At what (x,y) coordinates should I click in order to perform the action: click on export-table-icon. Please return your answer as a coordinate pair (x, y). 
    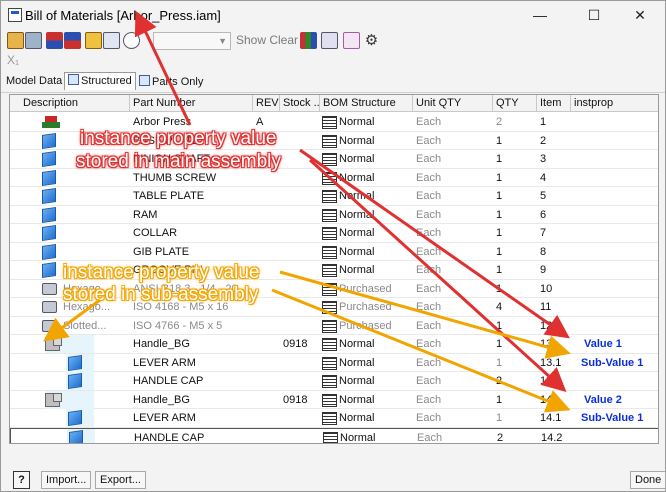
    Looking at the image, I should click on (15, 40).